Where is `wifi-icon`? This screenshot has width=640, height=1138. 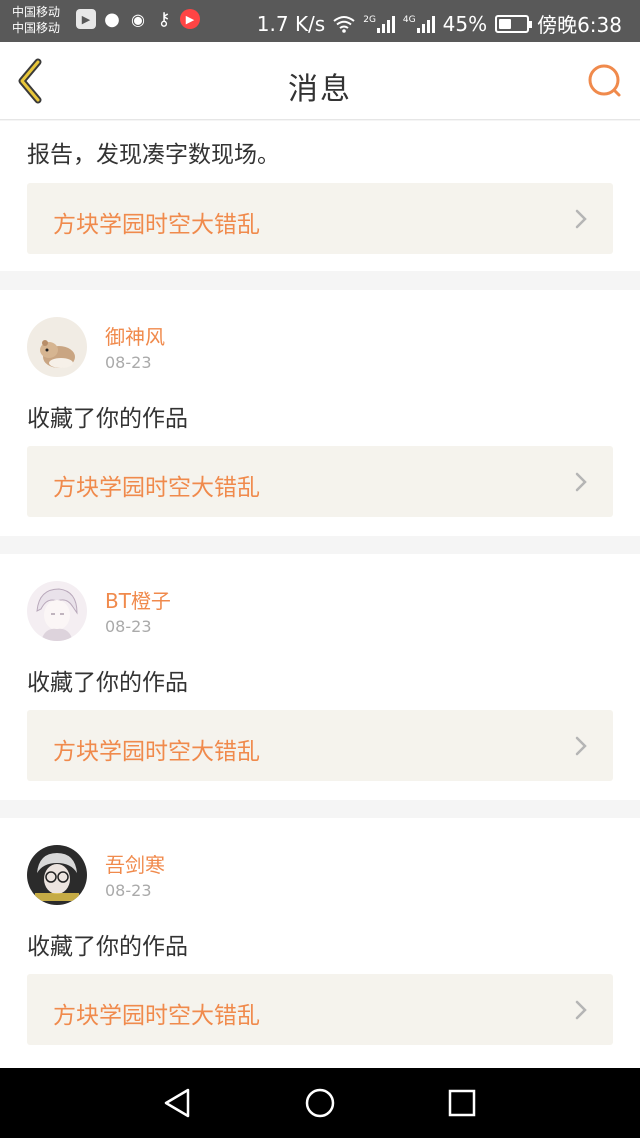 wifi-icon is located at coordinates (344, 24).